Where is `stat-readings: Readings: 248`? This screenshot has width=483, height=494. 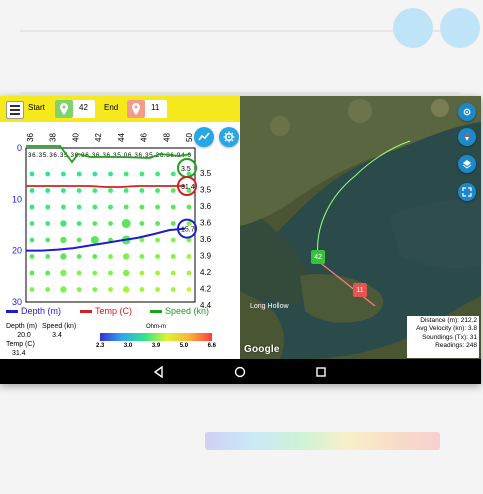 stat-readings: Readings: 248 is located at coordinates (456, 345).